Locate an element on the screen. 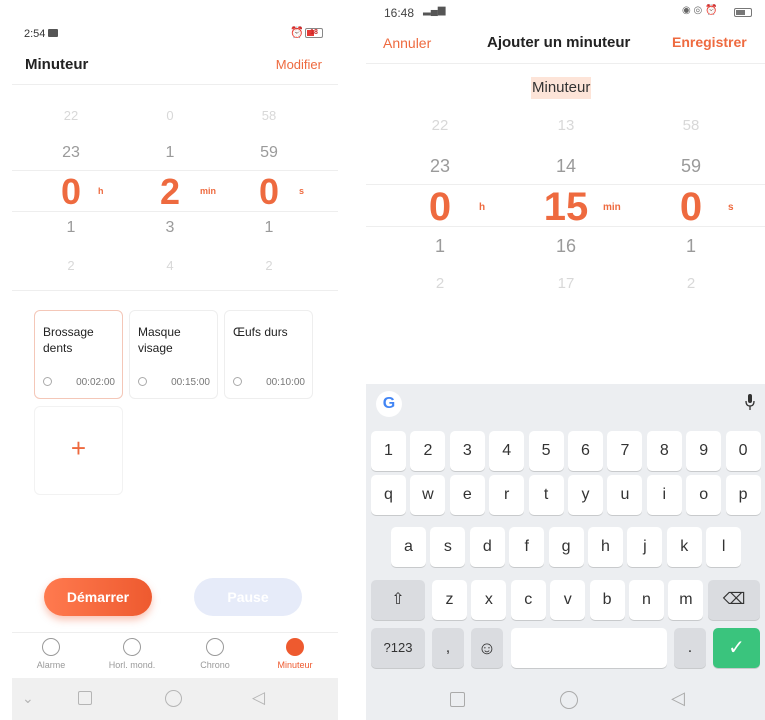 The height and width of the screenshot is (720, 765). key-k: k is located at coordinates (684, 547).